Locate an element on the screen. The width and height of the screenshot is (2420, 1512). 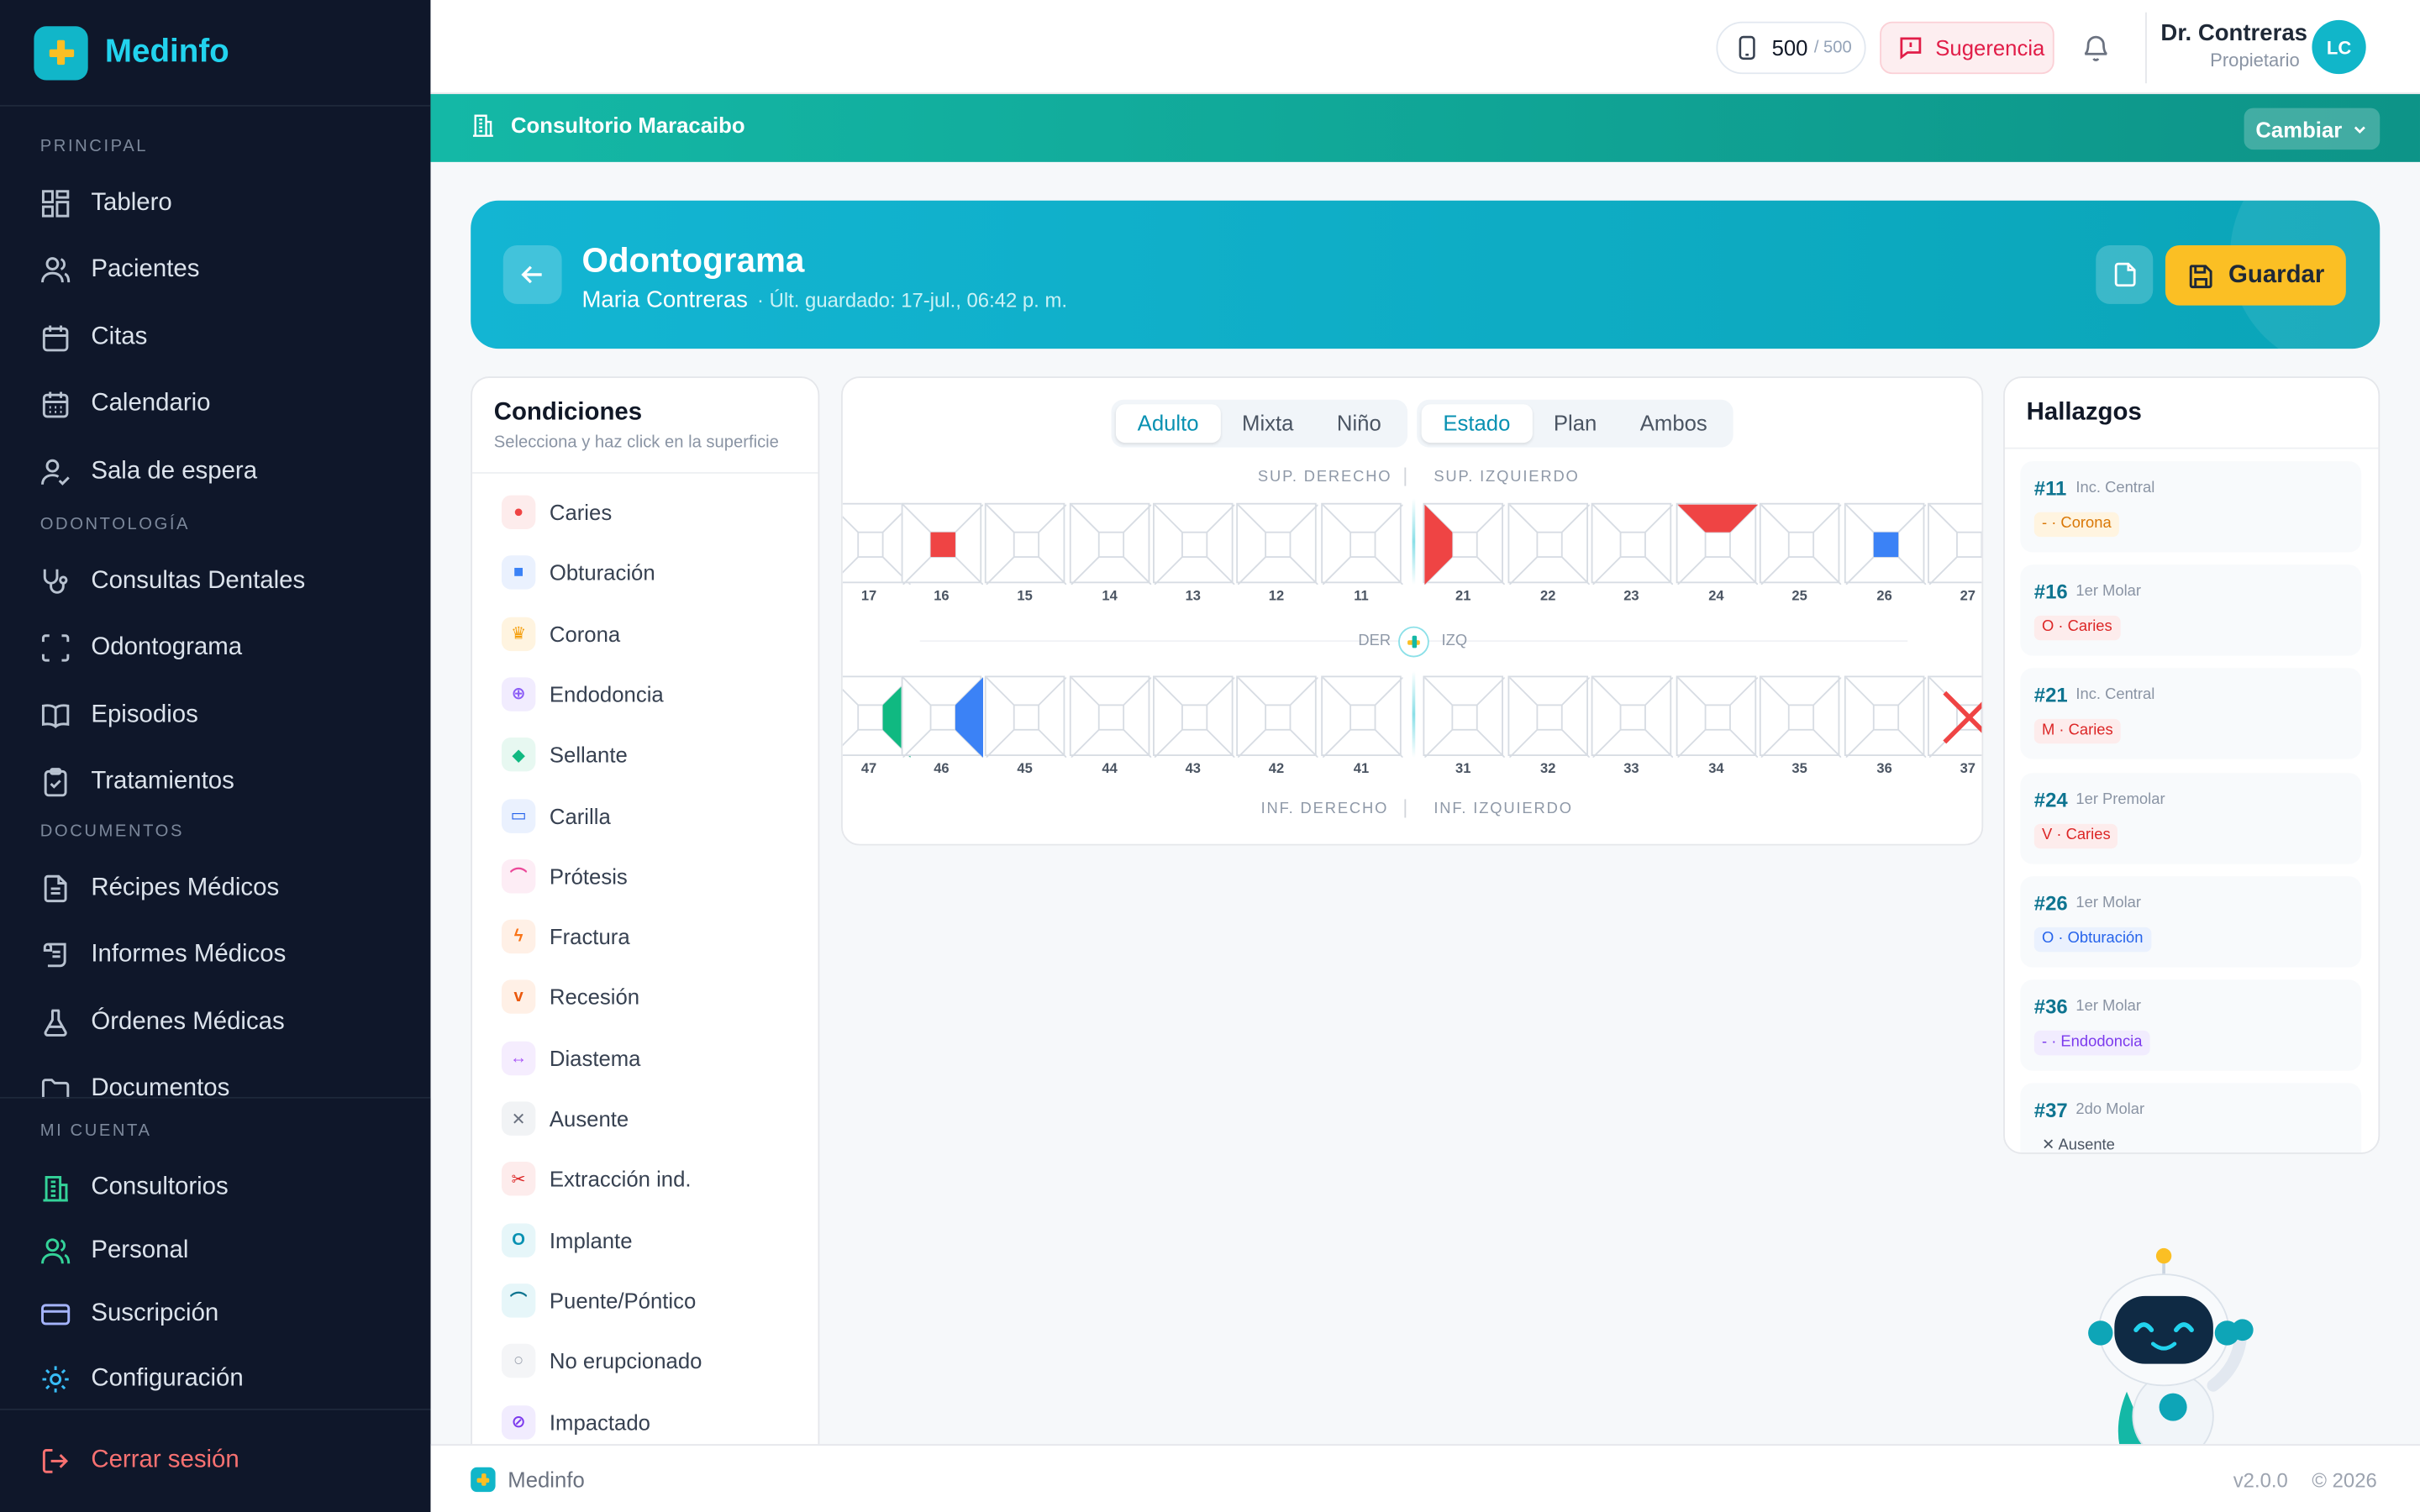
condition-icon: ♛ is located at coordinates (518, 633).